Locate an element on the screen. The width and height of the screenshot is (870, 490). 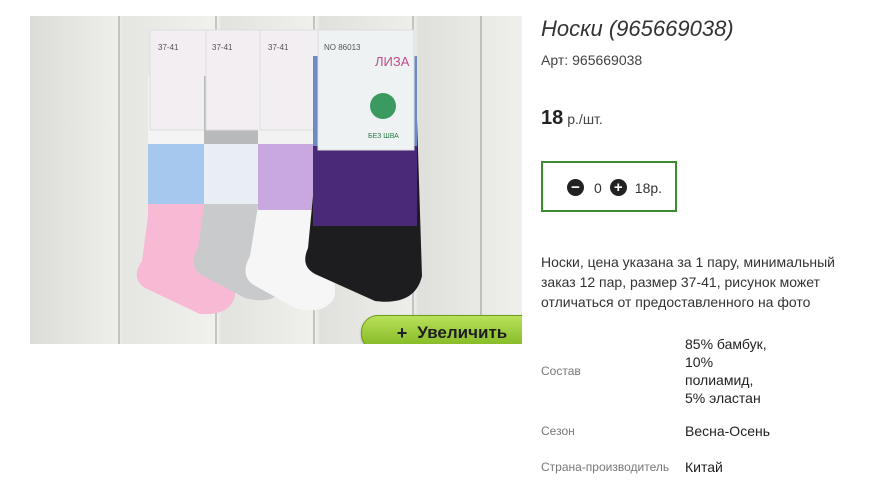
price: 18 р./шт. is located at coordinates (572, 118).